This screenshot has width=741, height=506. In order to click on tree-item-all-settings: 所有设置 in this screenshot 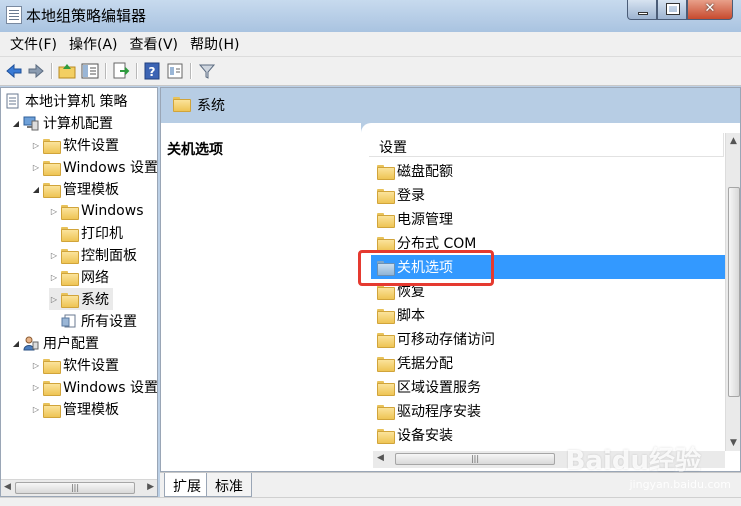, I will do `click(93, 321)`.